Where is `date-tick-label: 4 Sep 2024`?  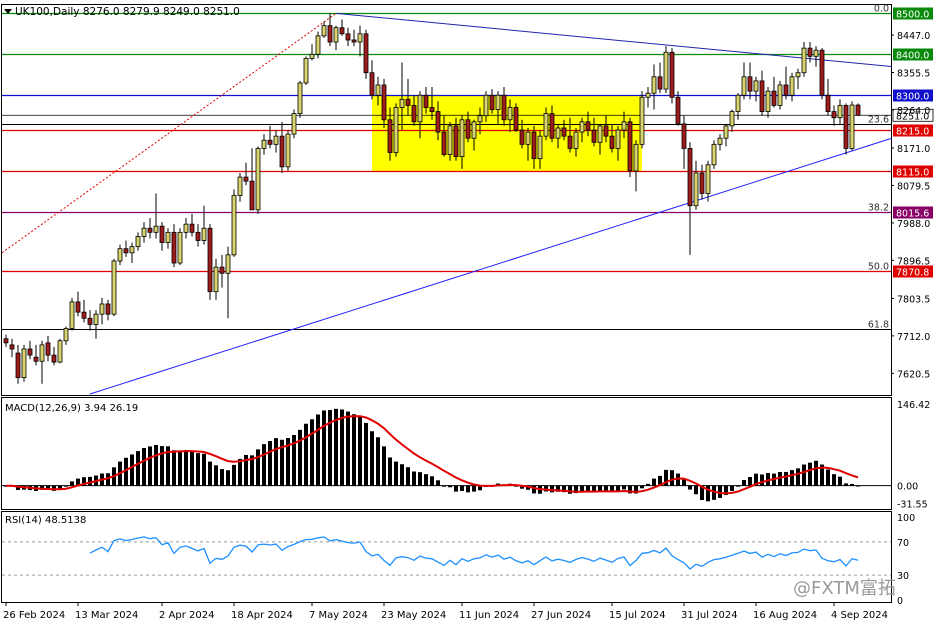 date-tick-label: 4 Sep 2024 is located at coordinates (859, 615).